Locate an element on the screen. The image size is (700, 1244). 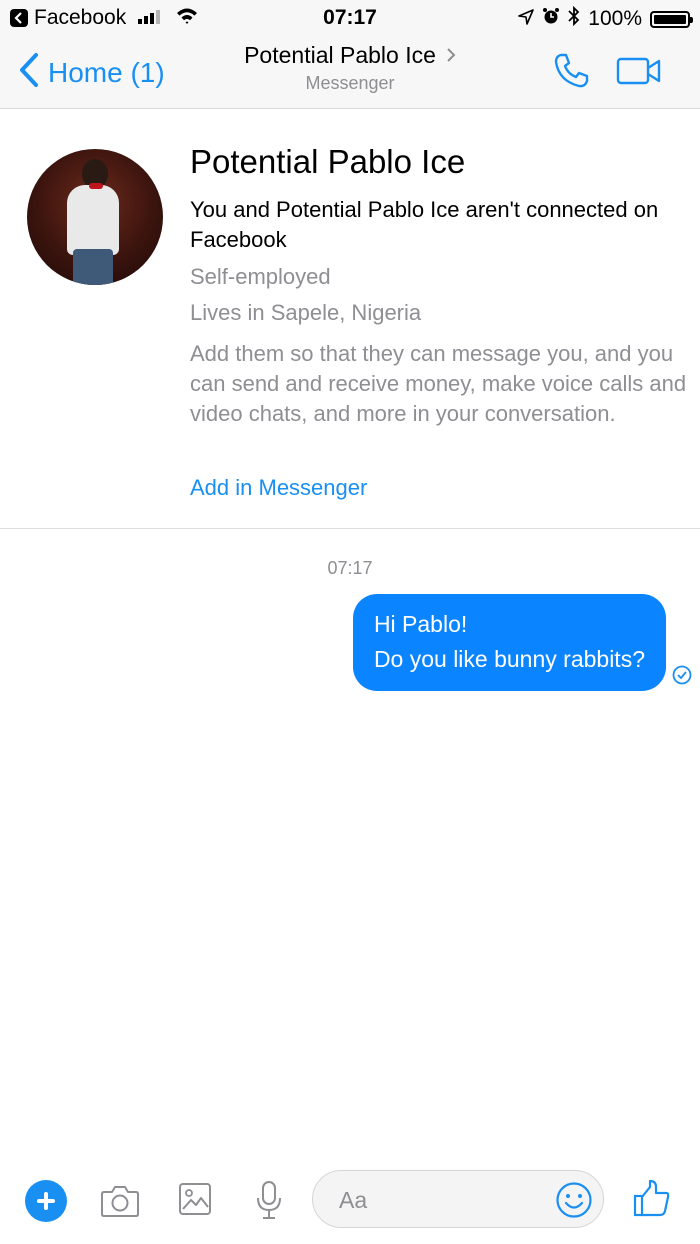
alarm-icon is located at coordinates (551, 19).